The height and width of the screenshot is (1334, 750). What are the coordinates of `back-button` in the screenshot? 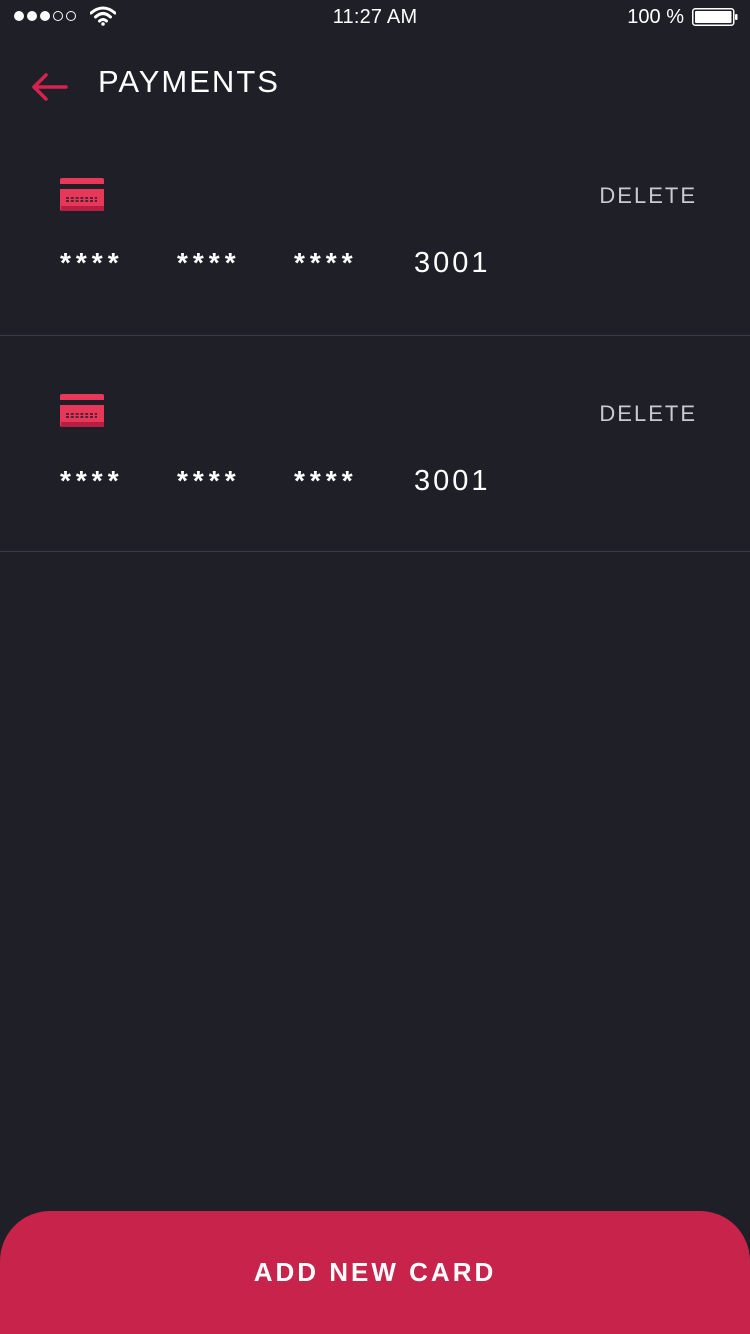 It's located at (50, 87).